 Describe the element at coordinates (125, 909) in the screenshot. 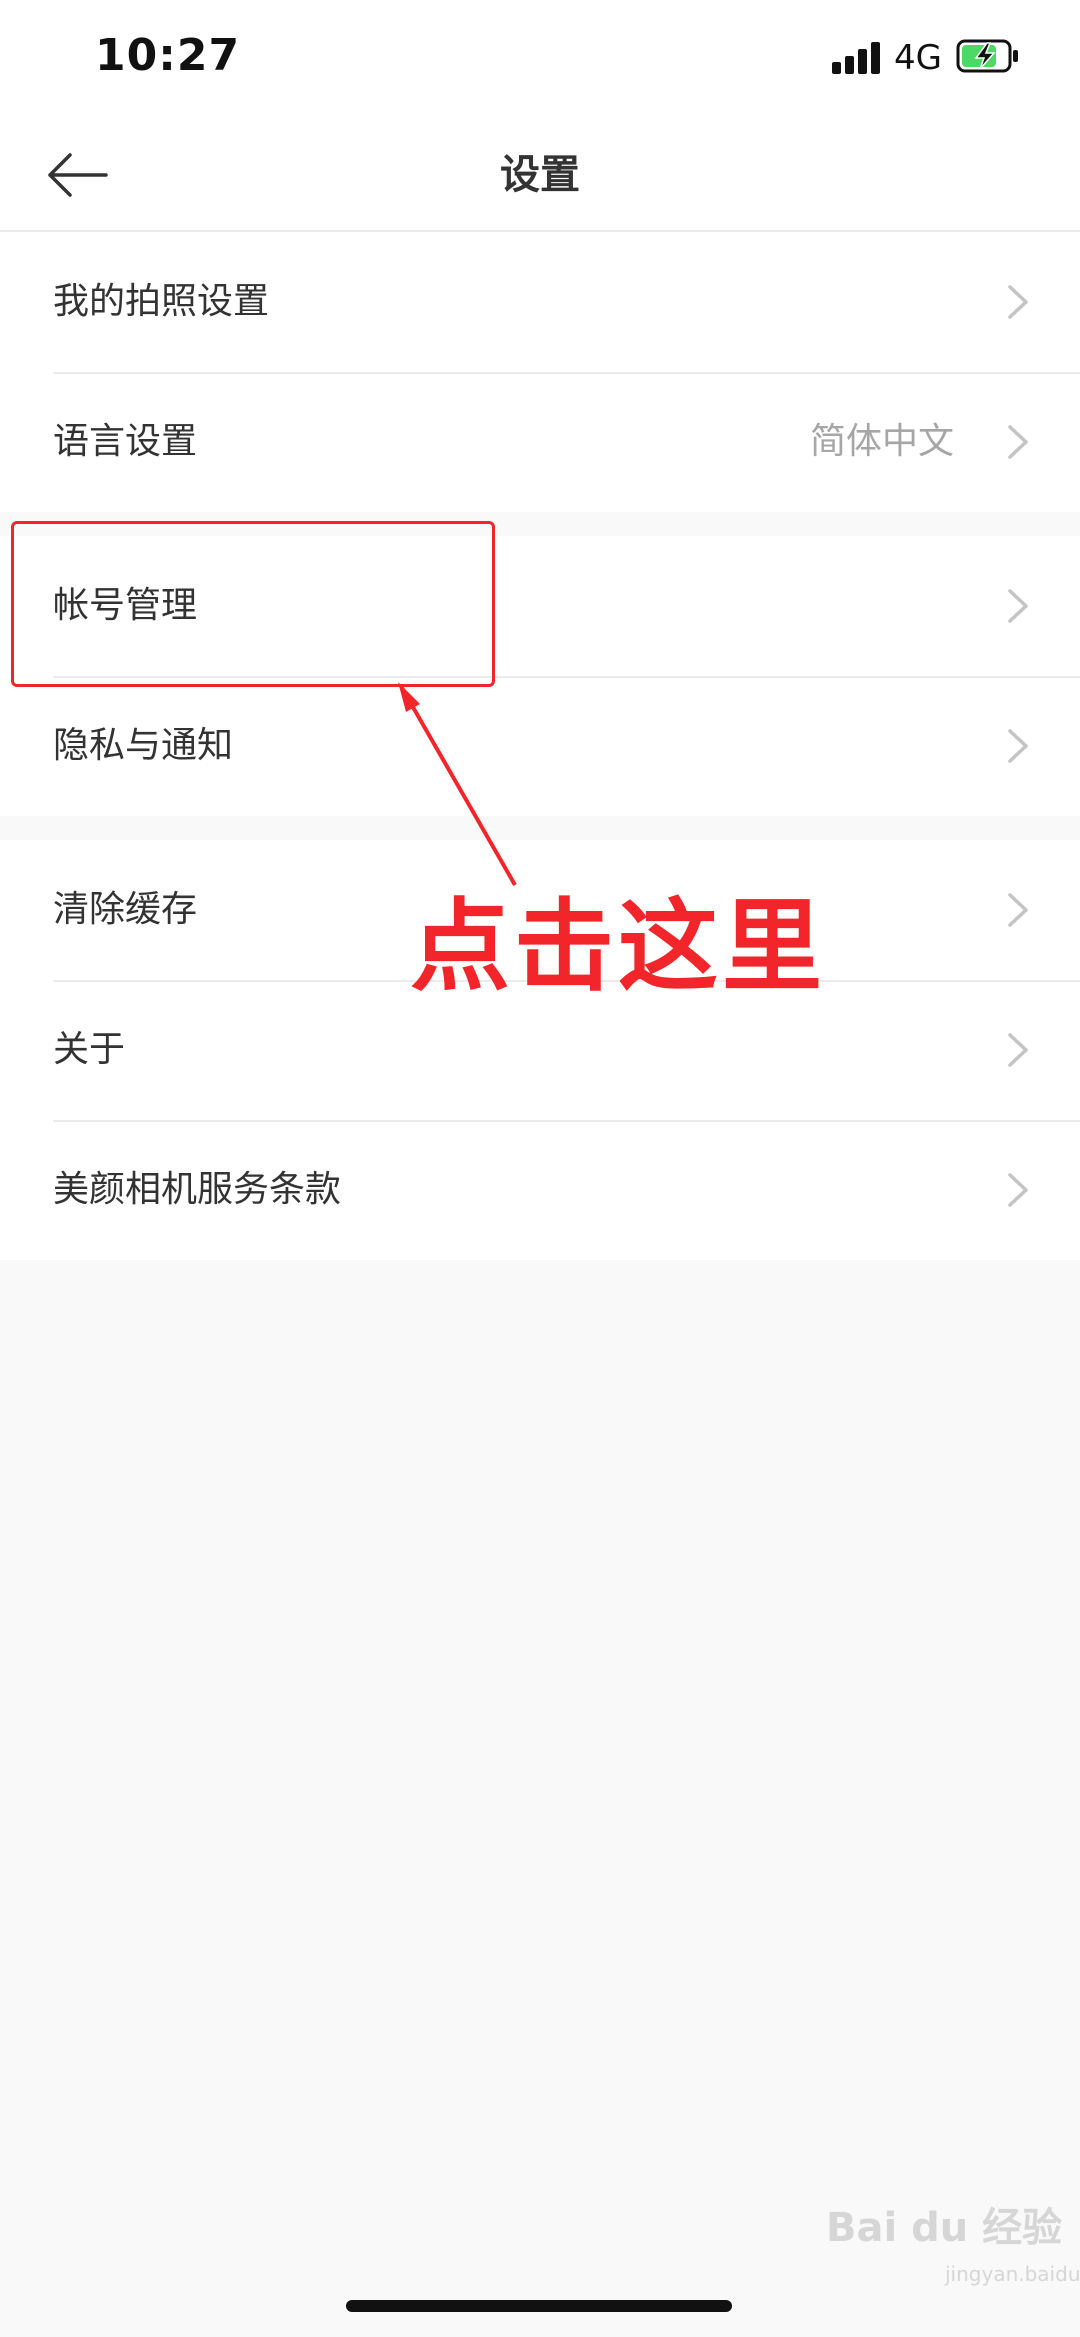

I see `row-label: 清除缓存` at that location.